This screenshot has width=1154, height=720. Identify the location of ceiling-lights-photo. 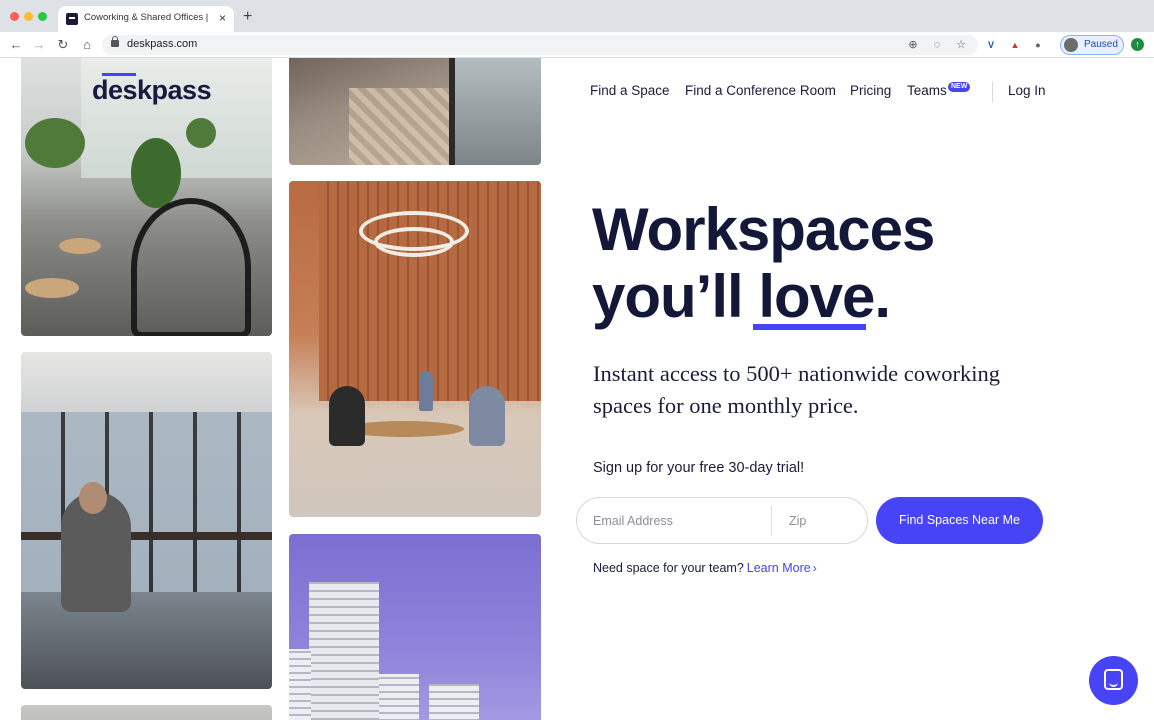
(146, 712).